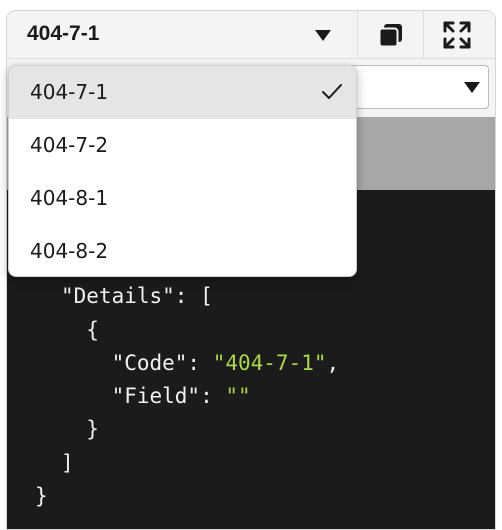 This screenshot has width=502, height=530. I want to click on checkmark-icon, so click(332, 91).